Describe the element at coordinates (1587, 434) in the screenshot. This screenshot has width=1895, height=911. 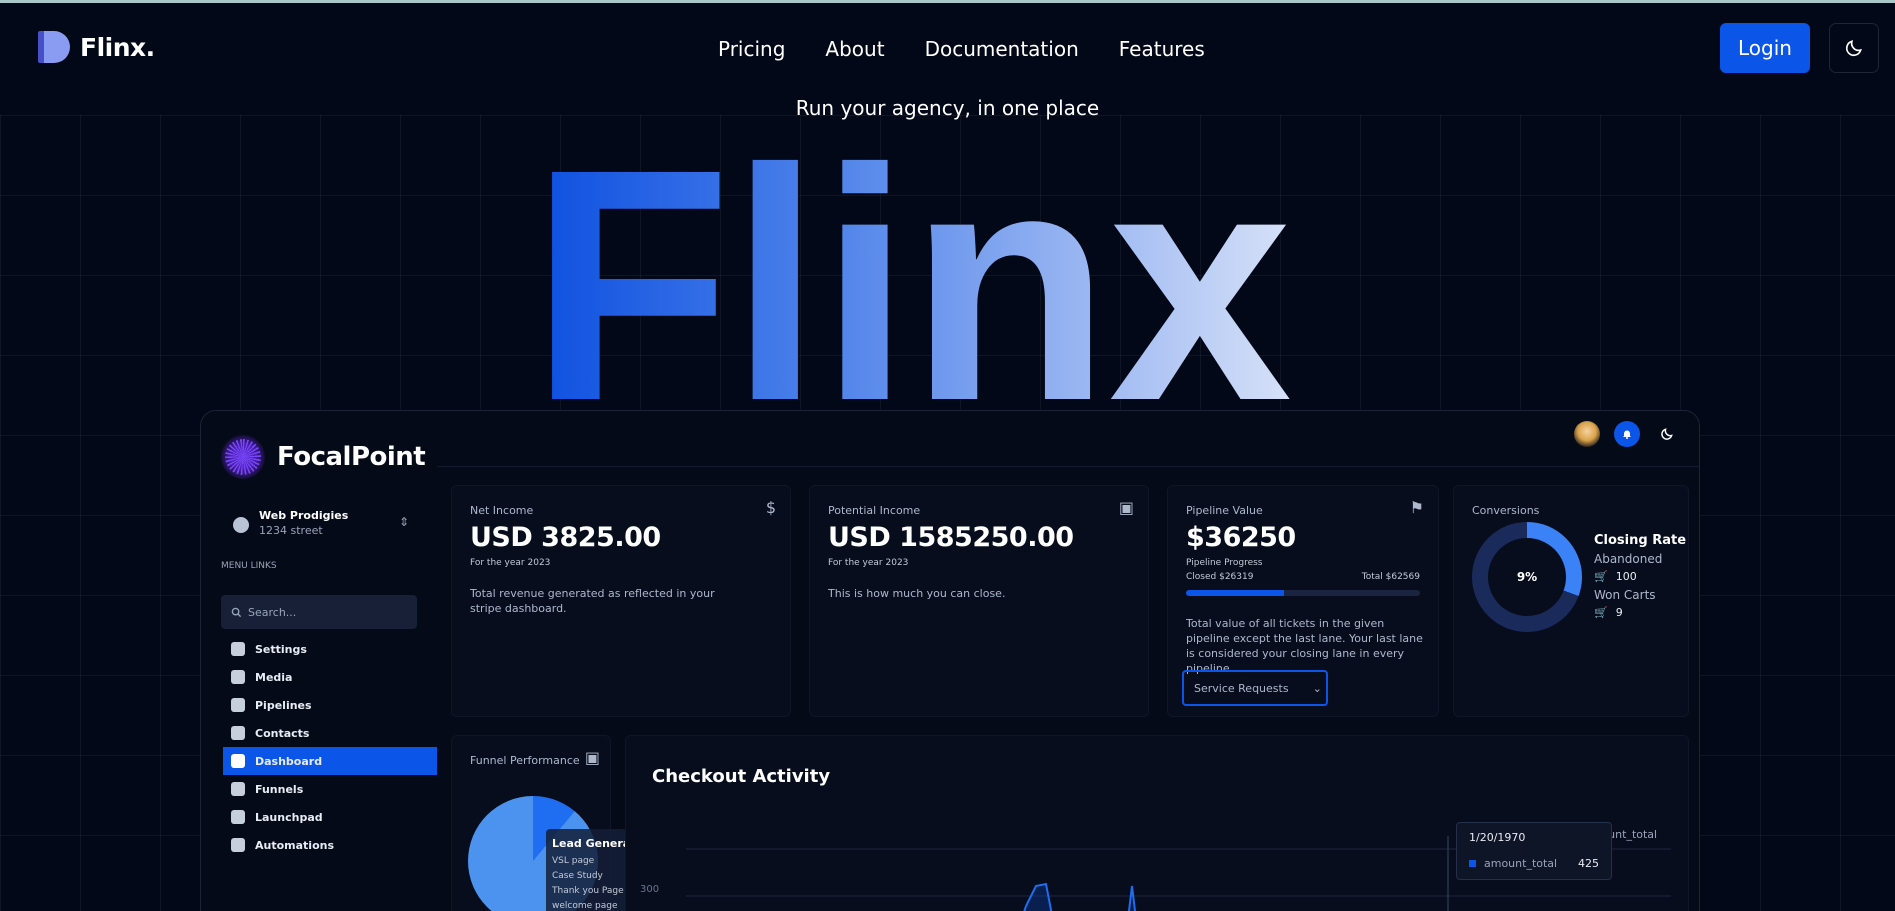
I see `avatar` at that location.